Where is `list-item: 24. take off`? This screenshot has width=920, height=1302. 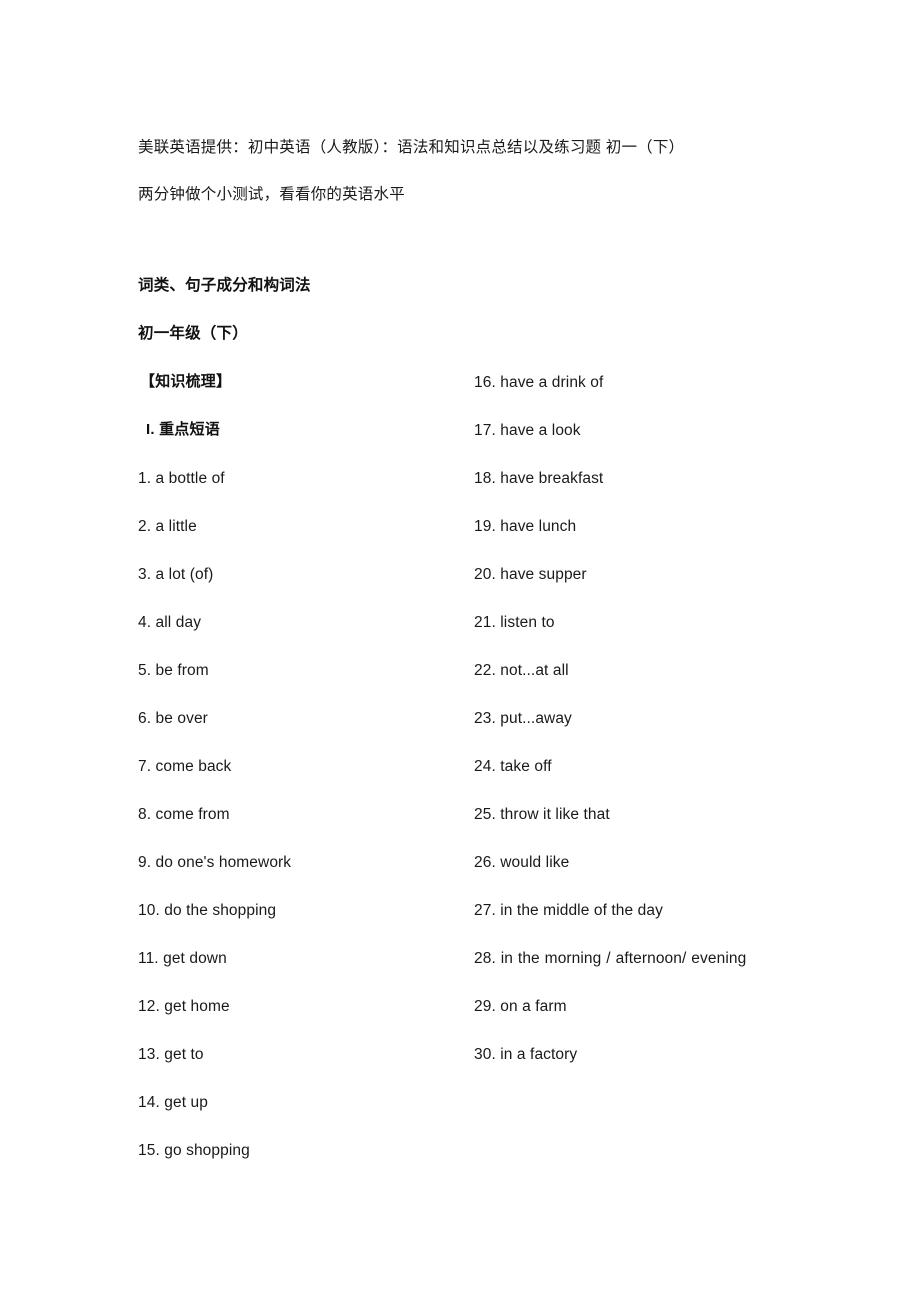 list-item: 24. take off is located at coordinates (513, 766).